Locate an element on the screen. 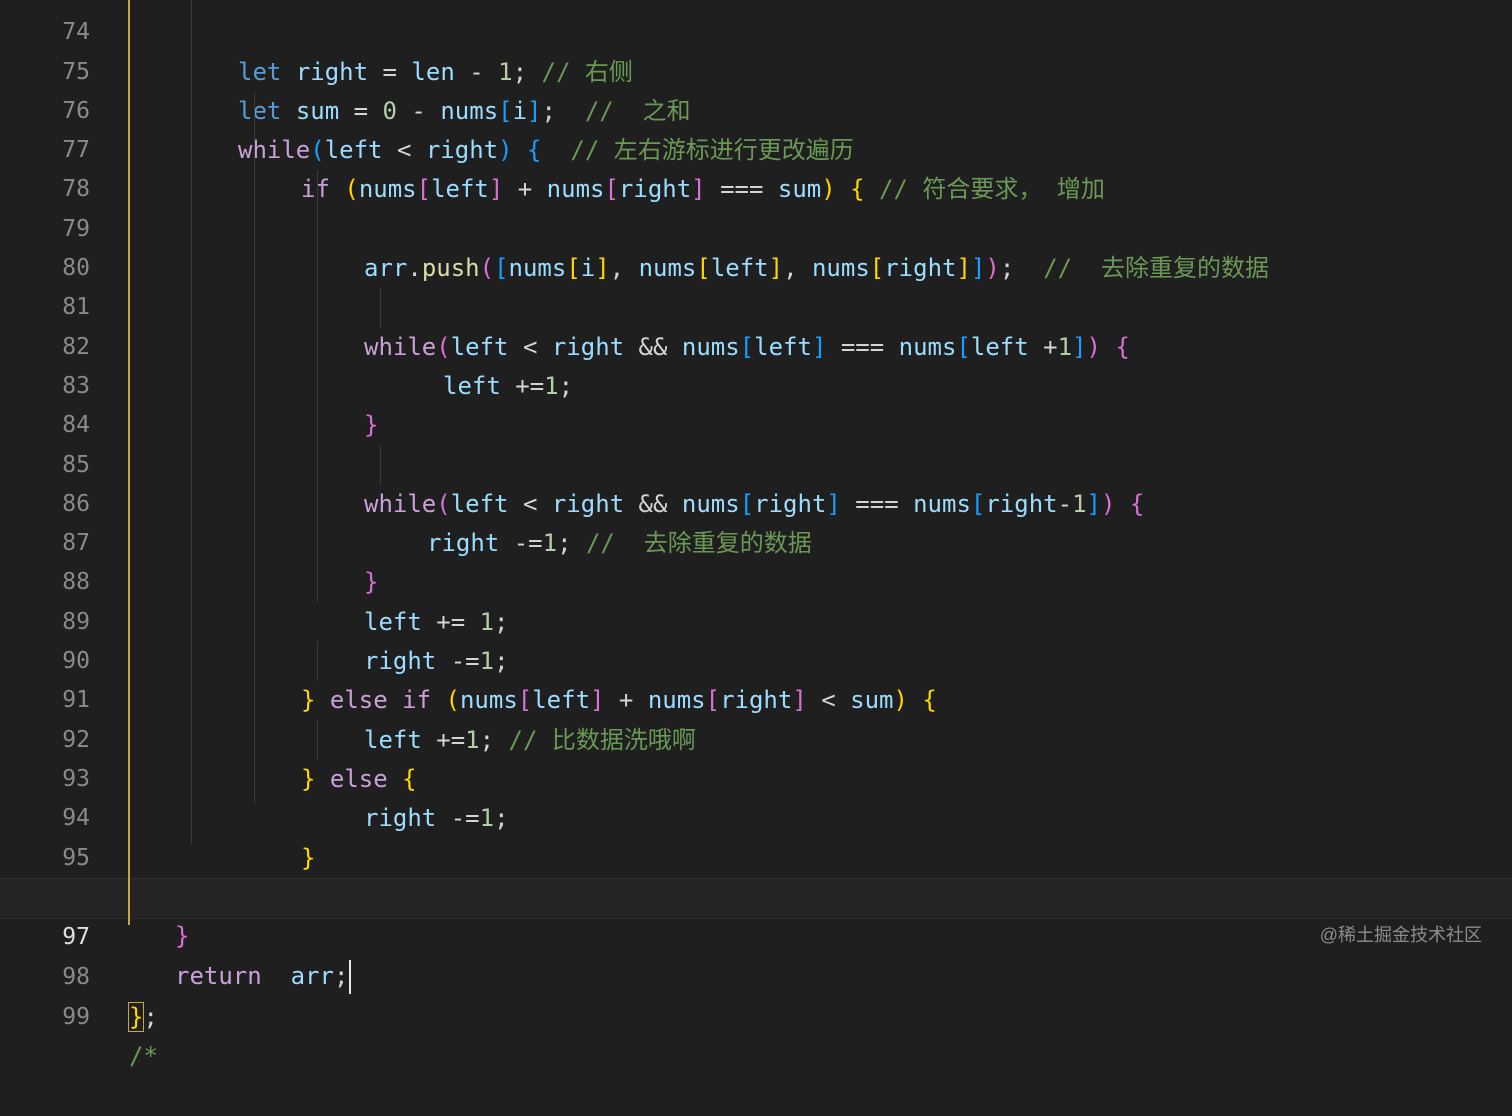 The width and height of the screenshot is (1512, 1116). code-line: 80 is located at coordinates (756, 245).